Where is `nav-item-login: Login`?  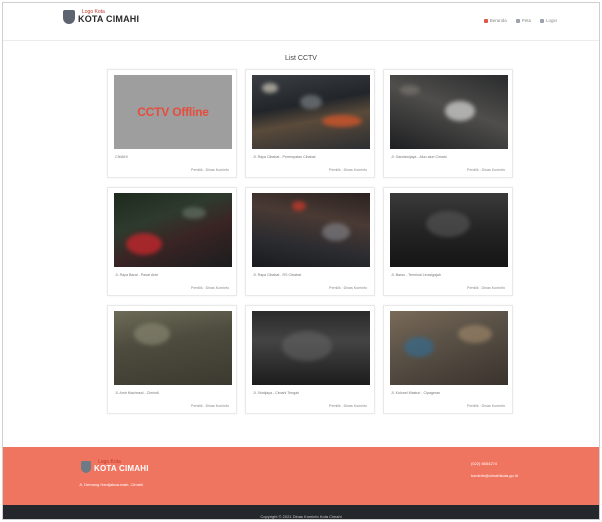 nav-item-login: Login is located at coordinates (548, 20).